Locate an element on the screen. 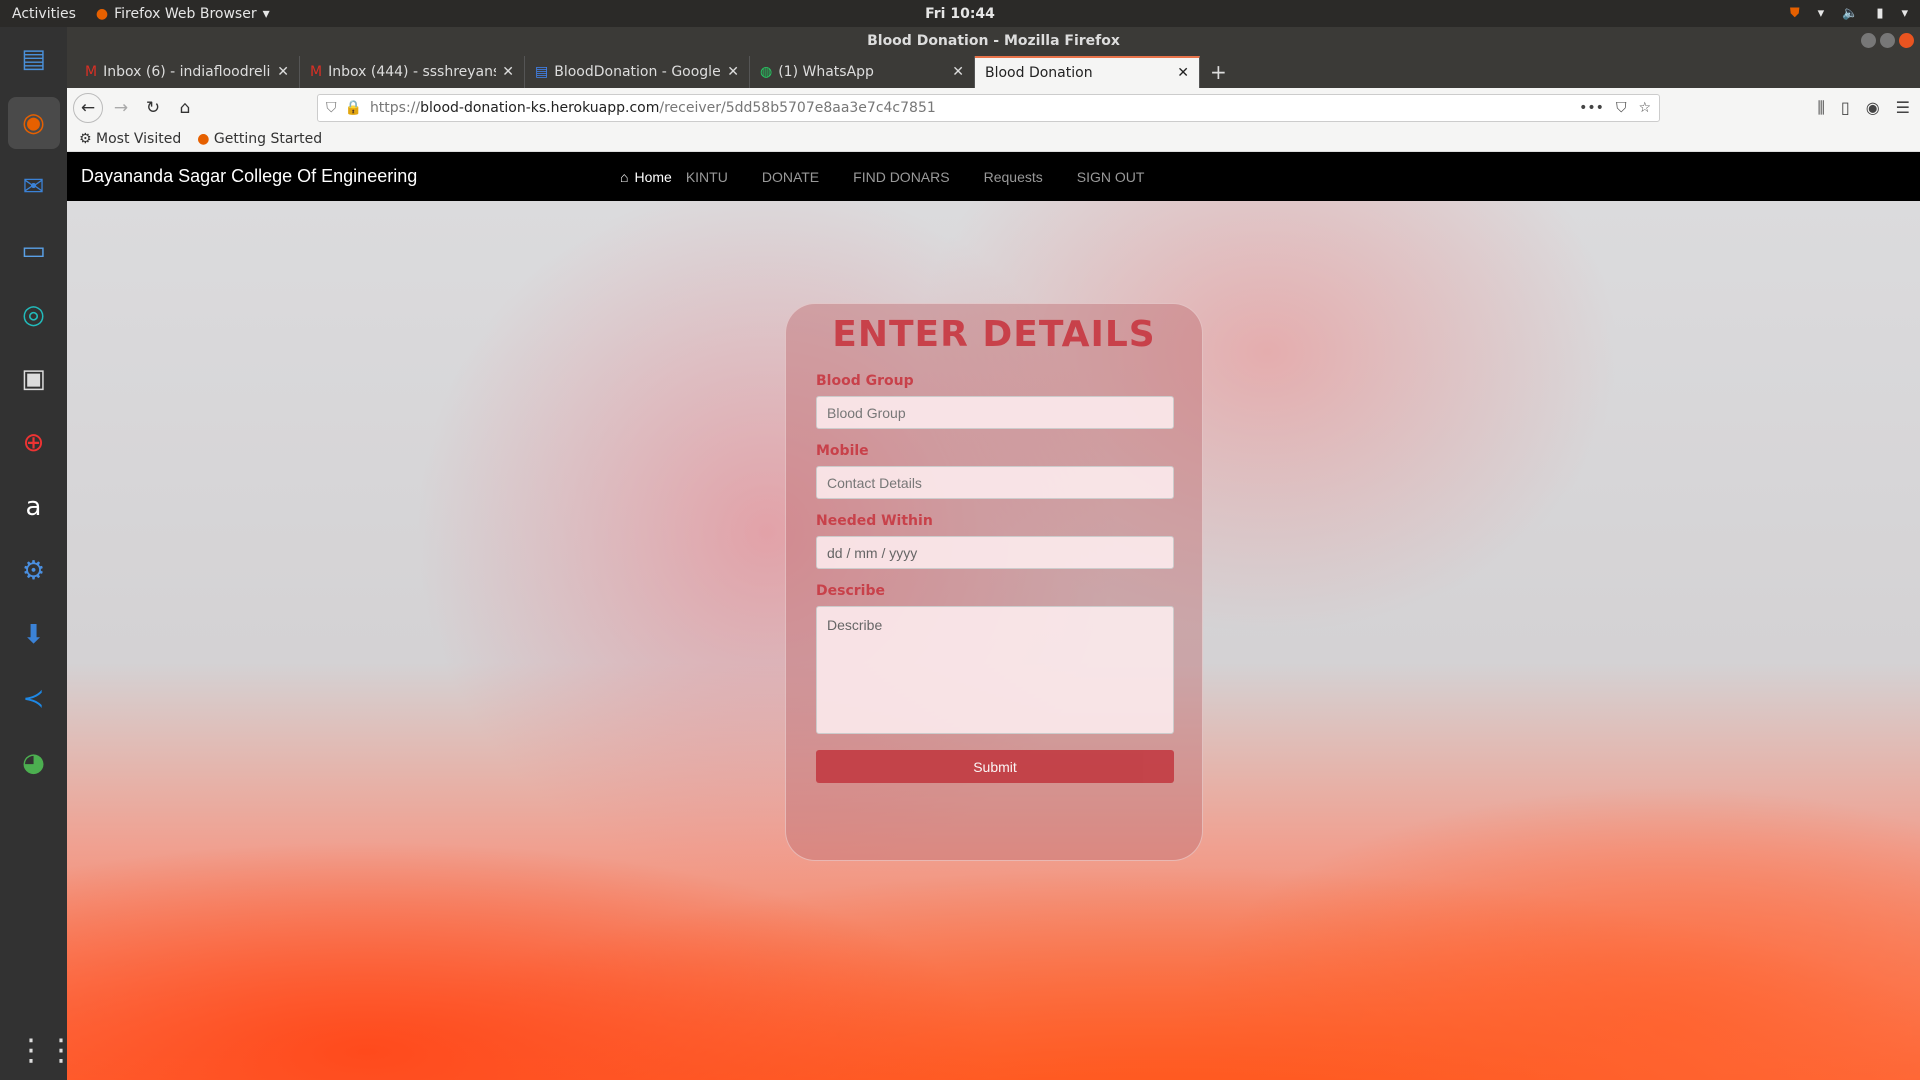 This screenshot has width=1920, height=1080. volume-icon: 🔈 is located at coordinates (1850, 13).